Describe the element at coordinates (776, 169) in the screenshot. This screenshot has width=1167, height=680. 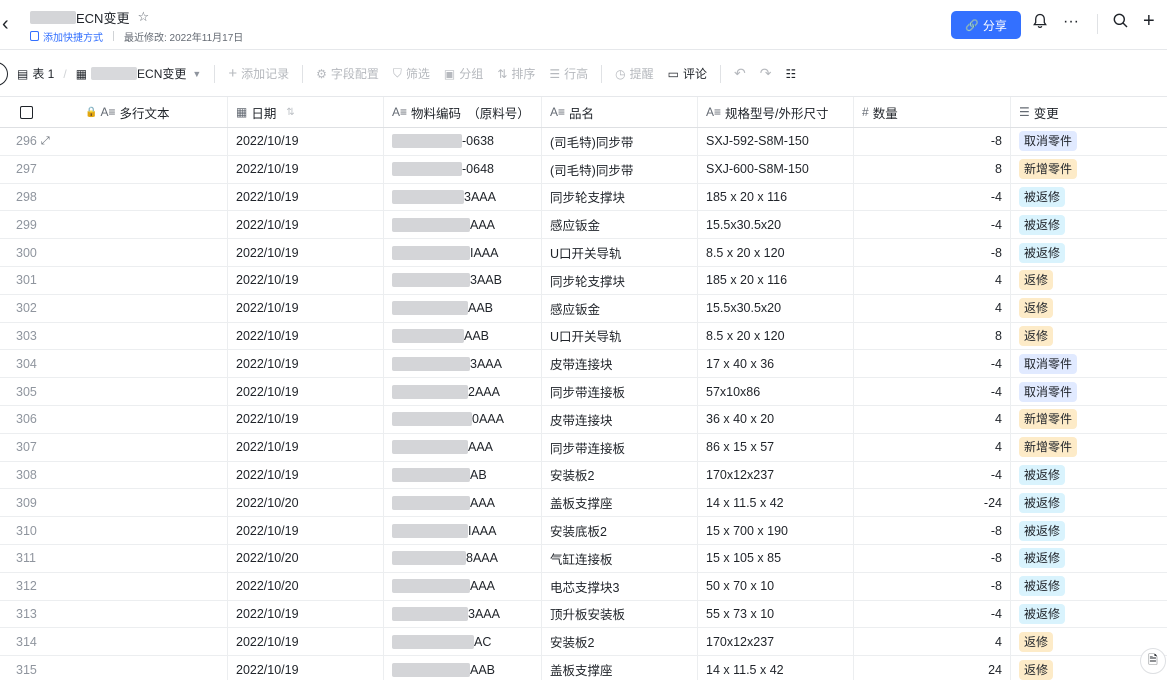
I see `spec-cell: SXJ-600-S8M-150` at that location.